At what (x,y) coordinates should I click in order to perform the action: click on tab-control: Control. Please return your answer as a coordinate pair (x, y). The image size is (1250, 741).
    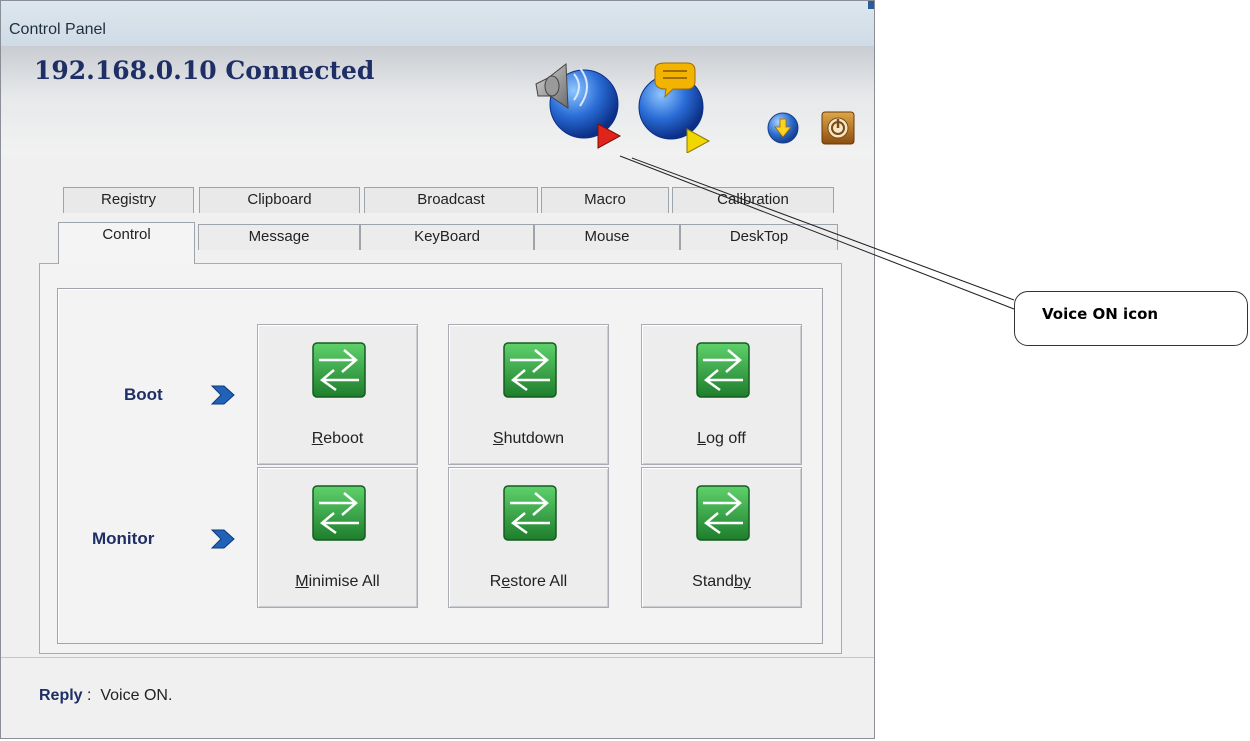
    Looking at the image, I should click on (126, 243).